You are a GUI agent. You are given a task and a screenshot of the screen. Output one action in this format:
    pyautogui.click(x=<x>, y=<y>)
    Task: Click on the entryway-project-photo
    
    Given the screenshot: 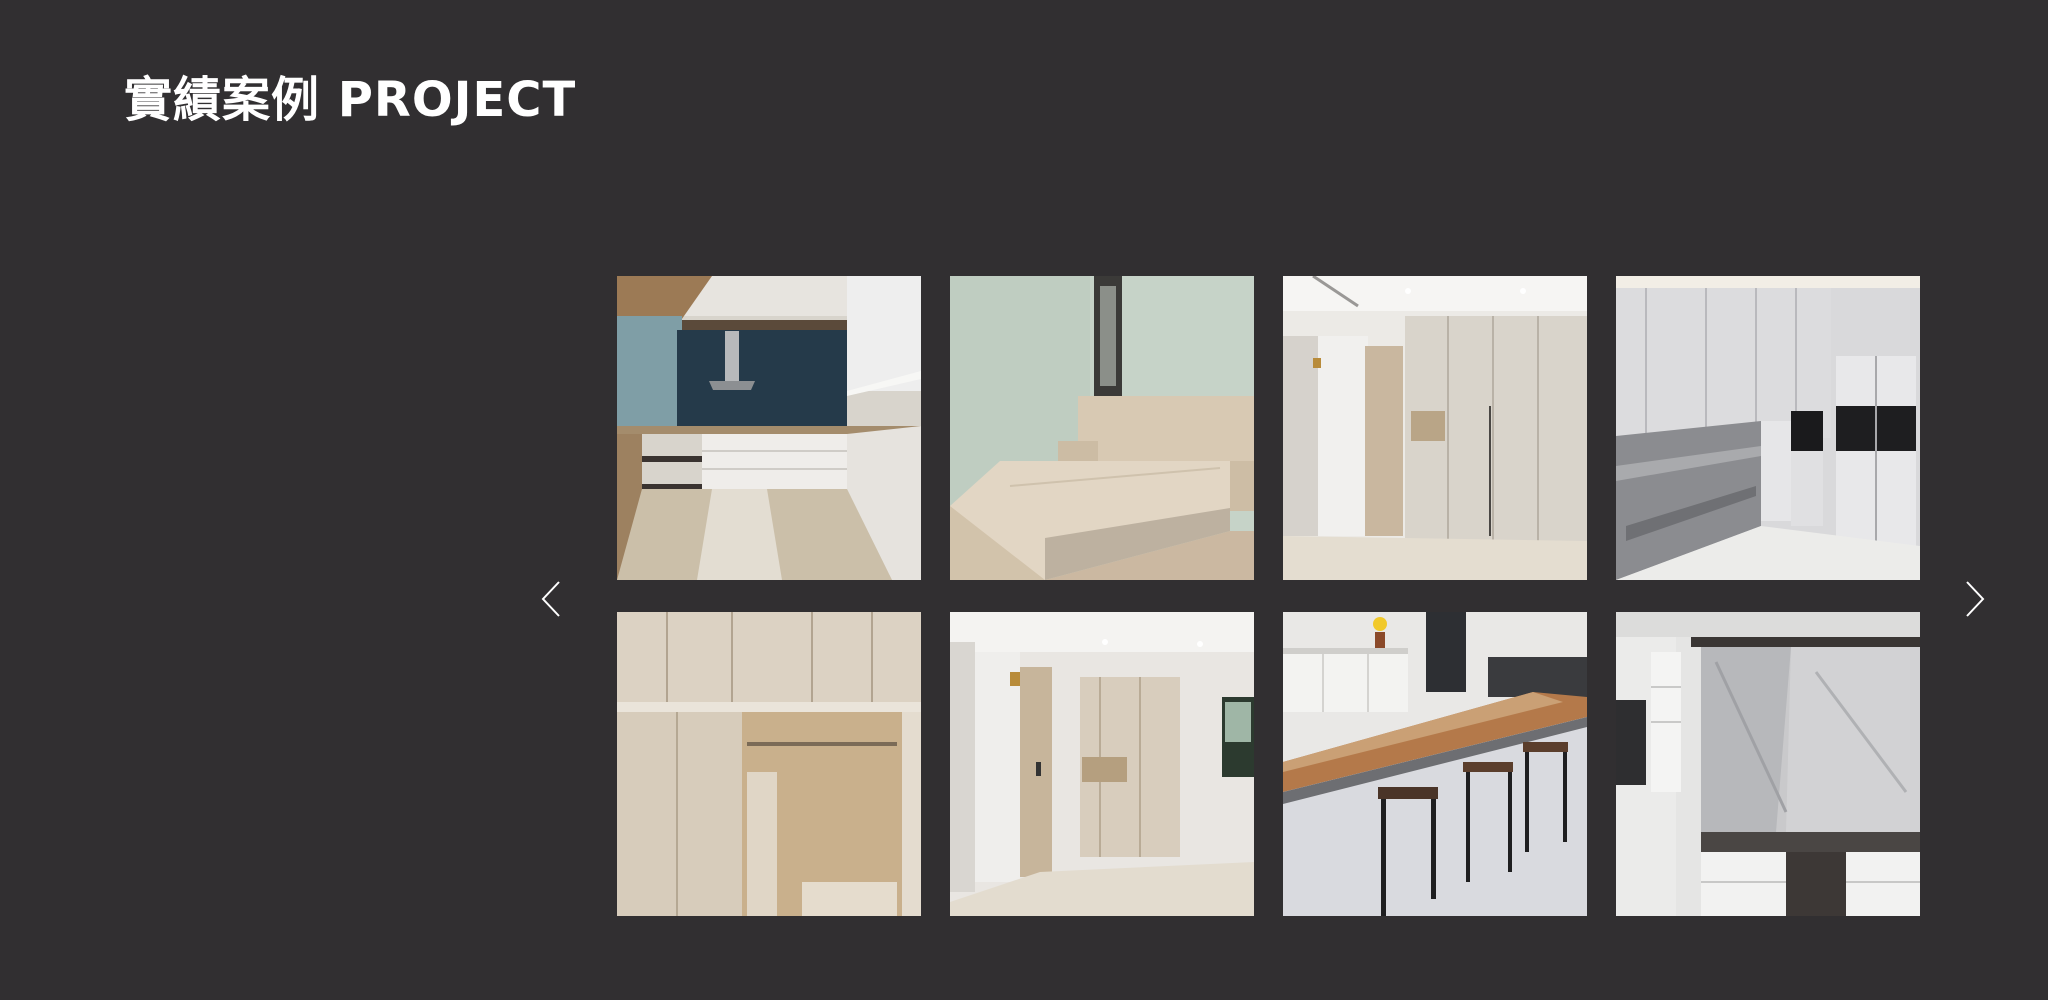 What is the action you would take?
    pyautogui.click(x=1102, y=764)
    